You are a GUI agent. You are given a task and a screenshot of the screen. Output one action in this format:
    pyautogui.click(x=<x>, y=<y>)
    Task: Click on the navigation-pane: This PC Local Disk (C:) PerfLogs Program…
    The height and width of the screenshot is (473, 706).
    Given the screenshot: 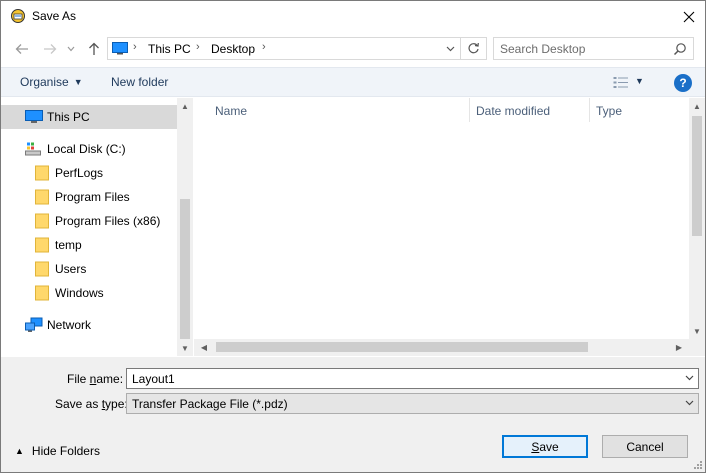 What is the action you would take?
    pyautogui.click(x=97, y=227)
    